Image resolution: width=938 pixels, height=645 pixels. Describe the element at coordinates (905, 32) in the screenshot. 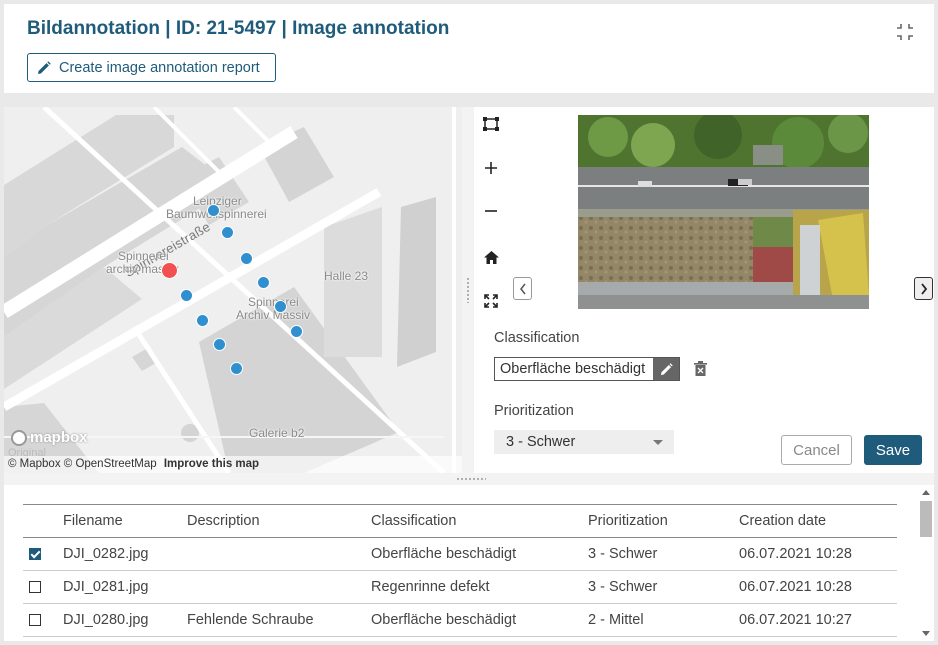

I see `collapse-icon` at that location.